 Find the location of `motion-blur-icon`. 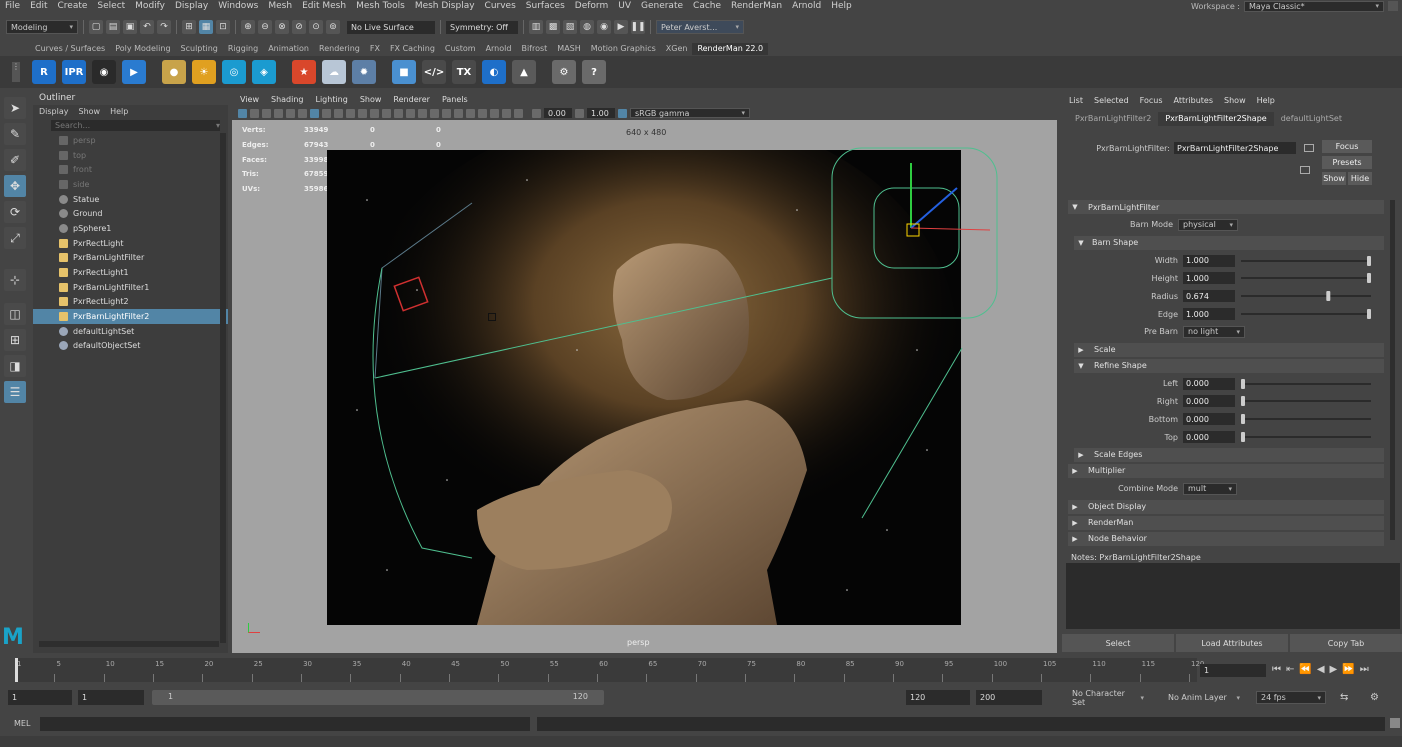

motion-blur-icon is located at coordinates (458, 113).